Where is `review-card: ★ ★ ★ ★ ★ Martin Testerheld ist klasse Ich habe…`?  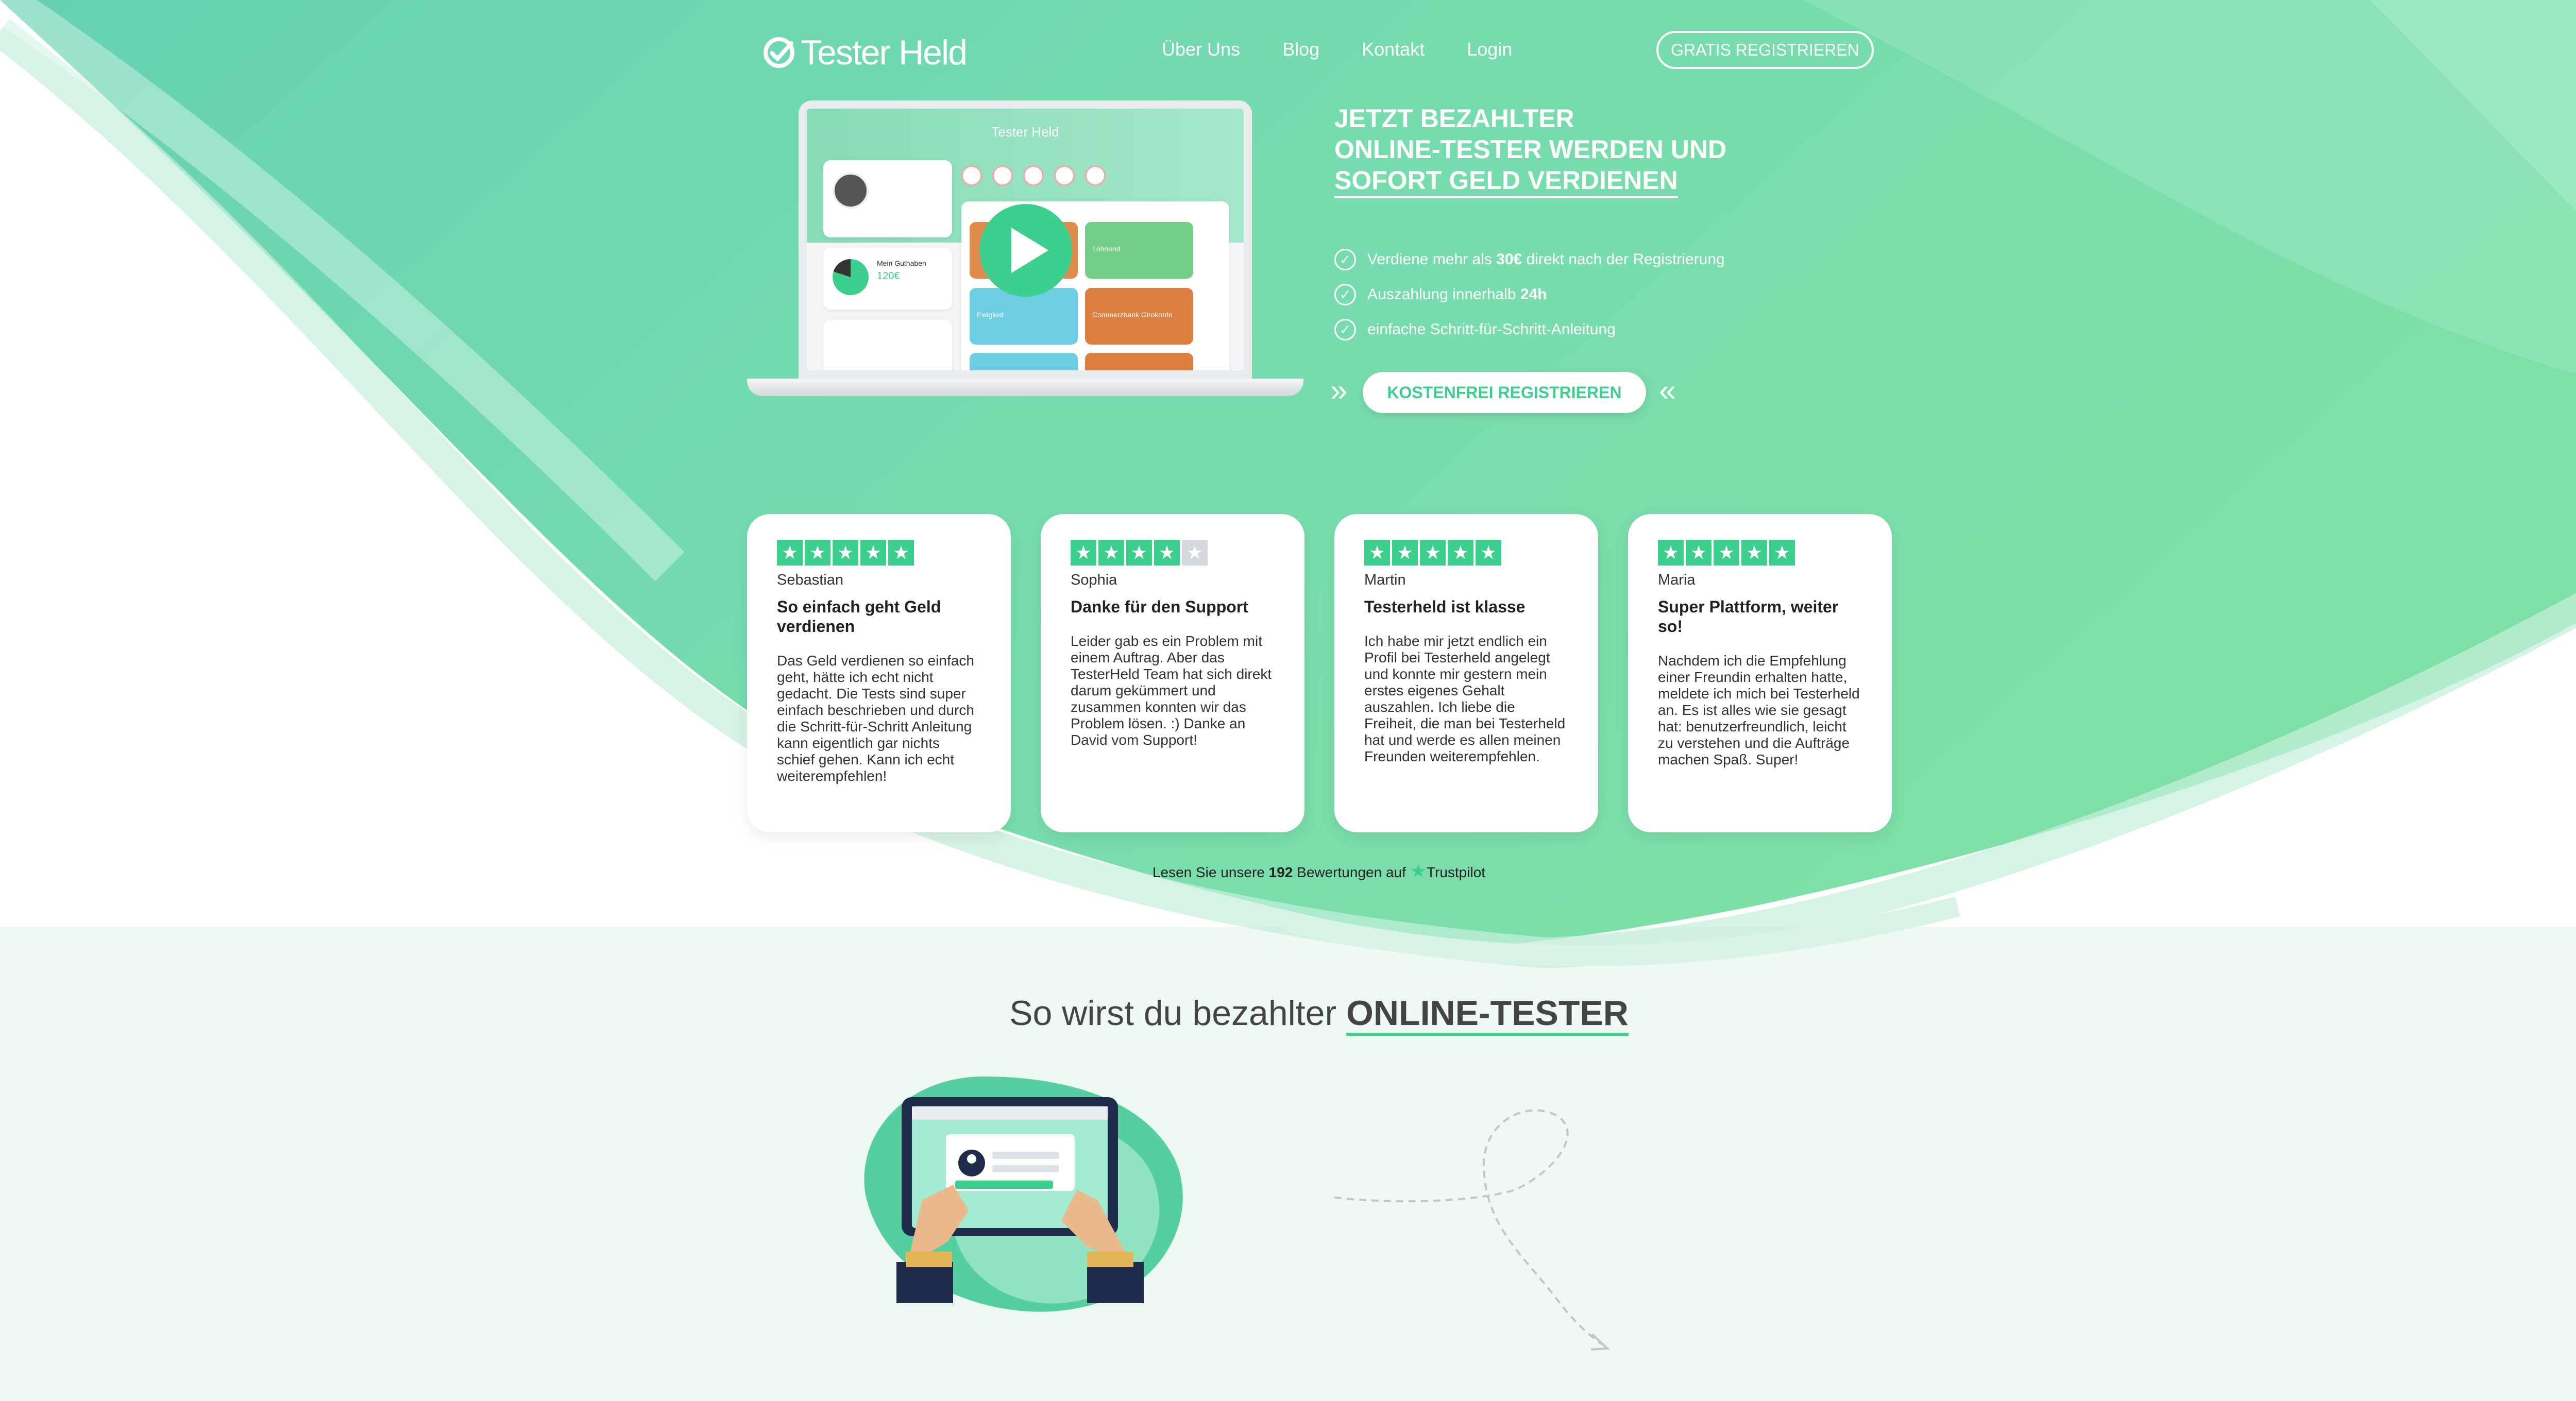
review-card: ★ ★ ★ ★ ★ Martin Testerheld ist klasse Ich habe… is located at coordinates (1466, 673).